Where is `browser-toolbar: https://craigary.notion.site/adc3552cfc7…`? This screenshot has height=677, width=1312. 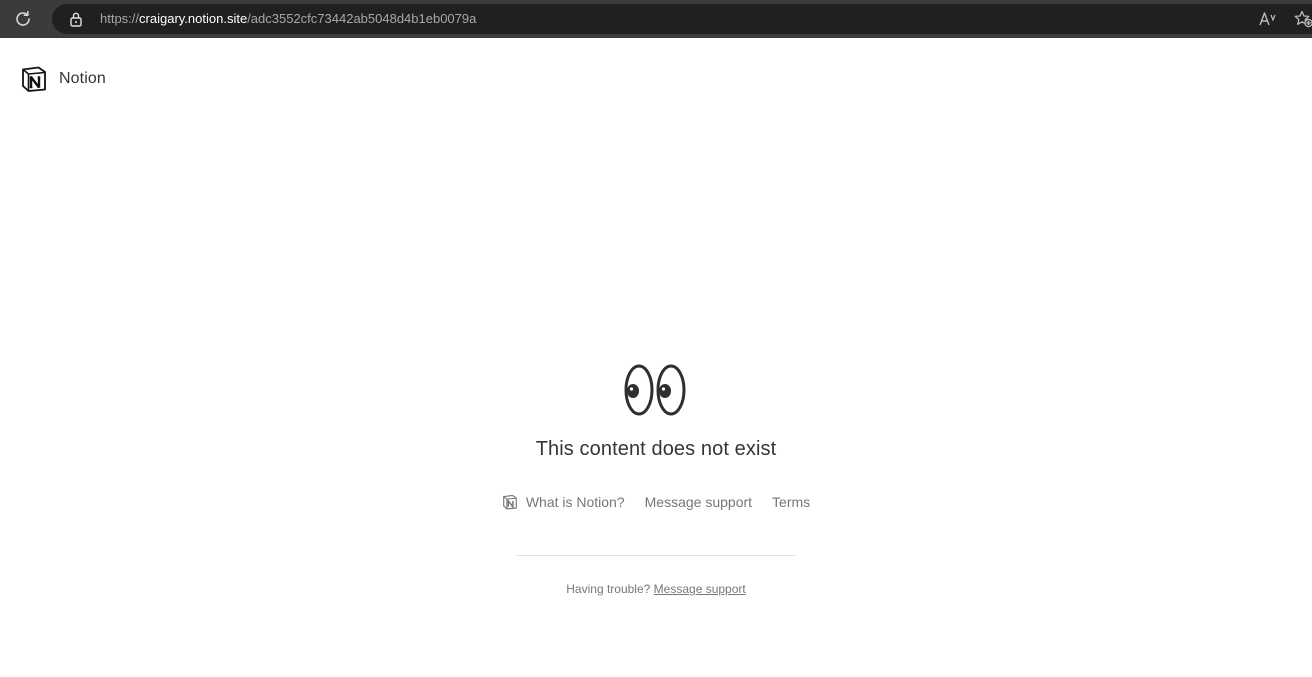
browser-toolbar: https://craigary.notion.site/adc3552cfc7… is located at coordinates (656, 19).